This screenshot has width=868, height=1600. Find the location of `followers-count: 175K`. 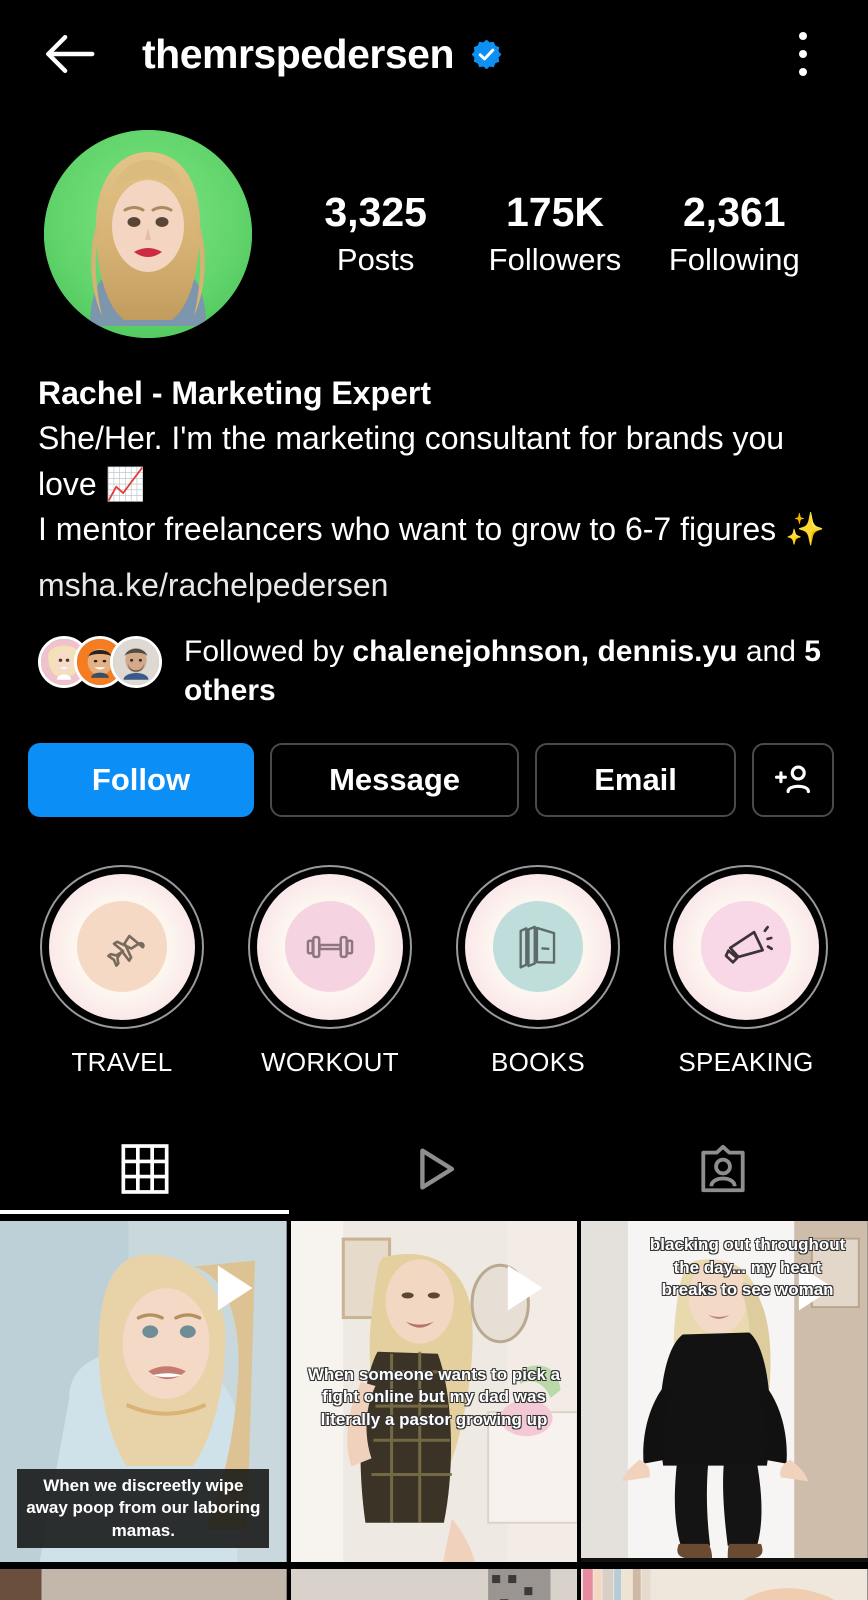

followers-count: 175K is located at coordinates (554, 212).